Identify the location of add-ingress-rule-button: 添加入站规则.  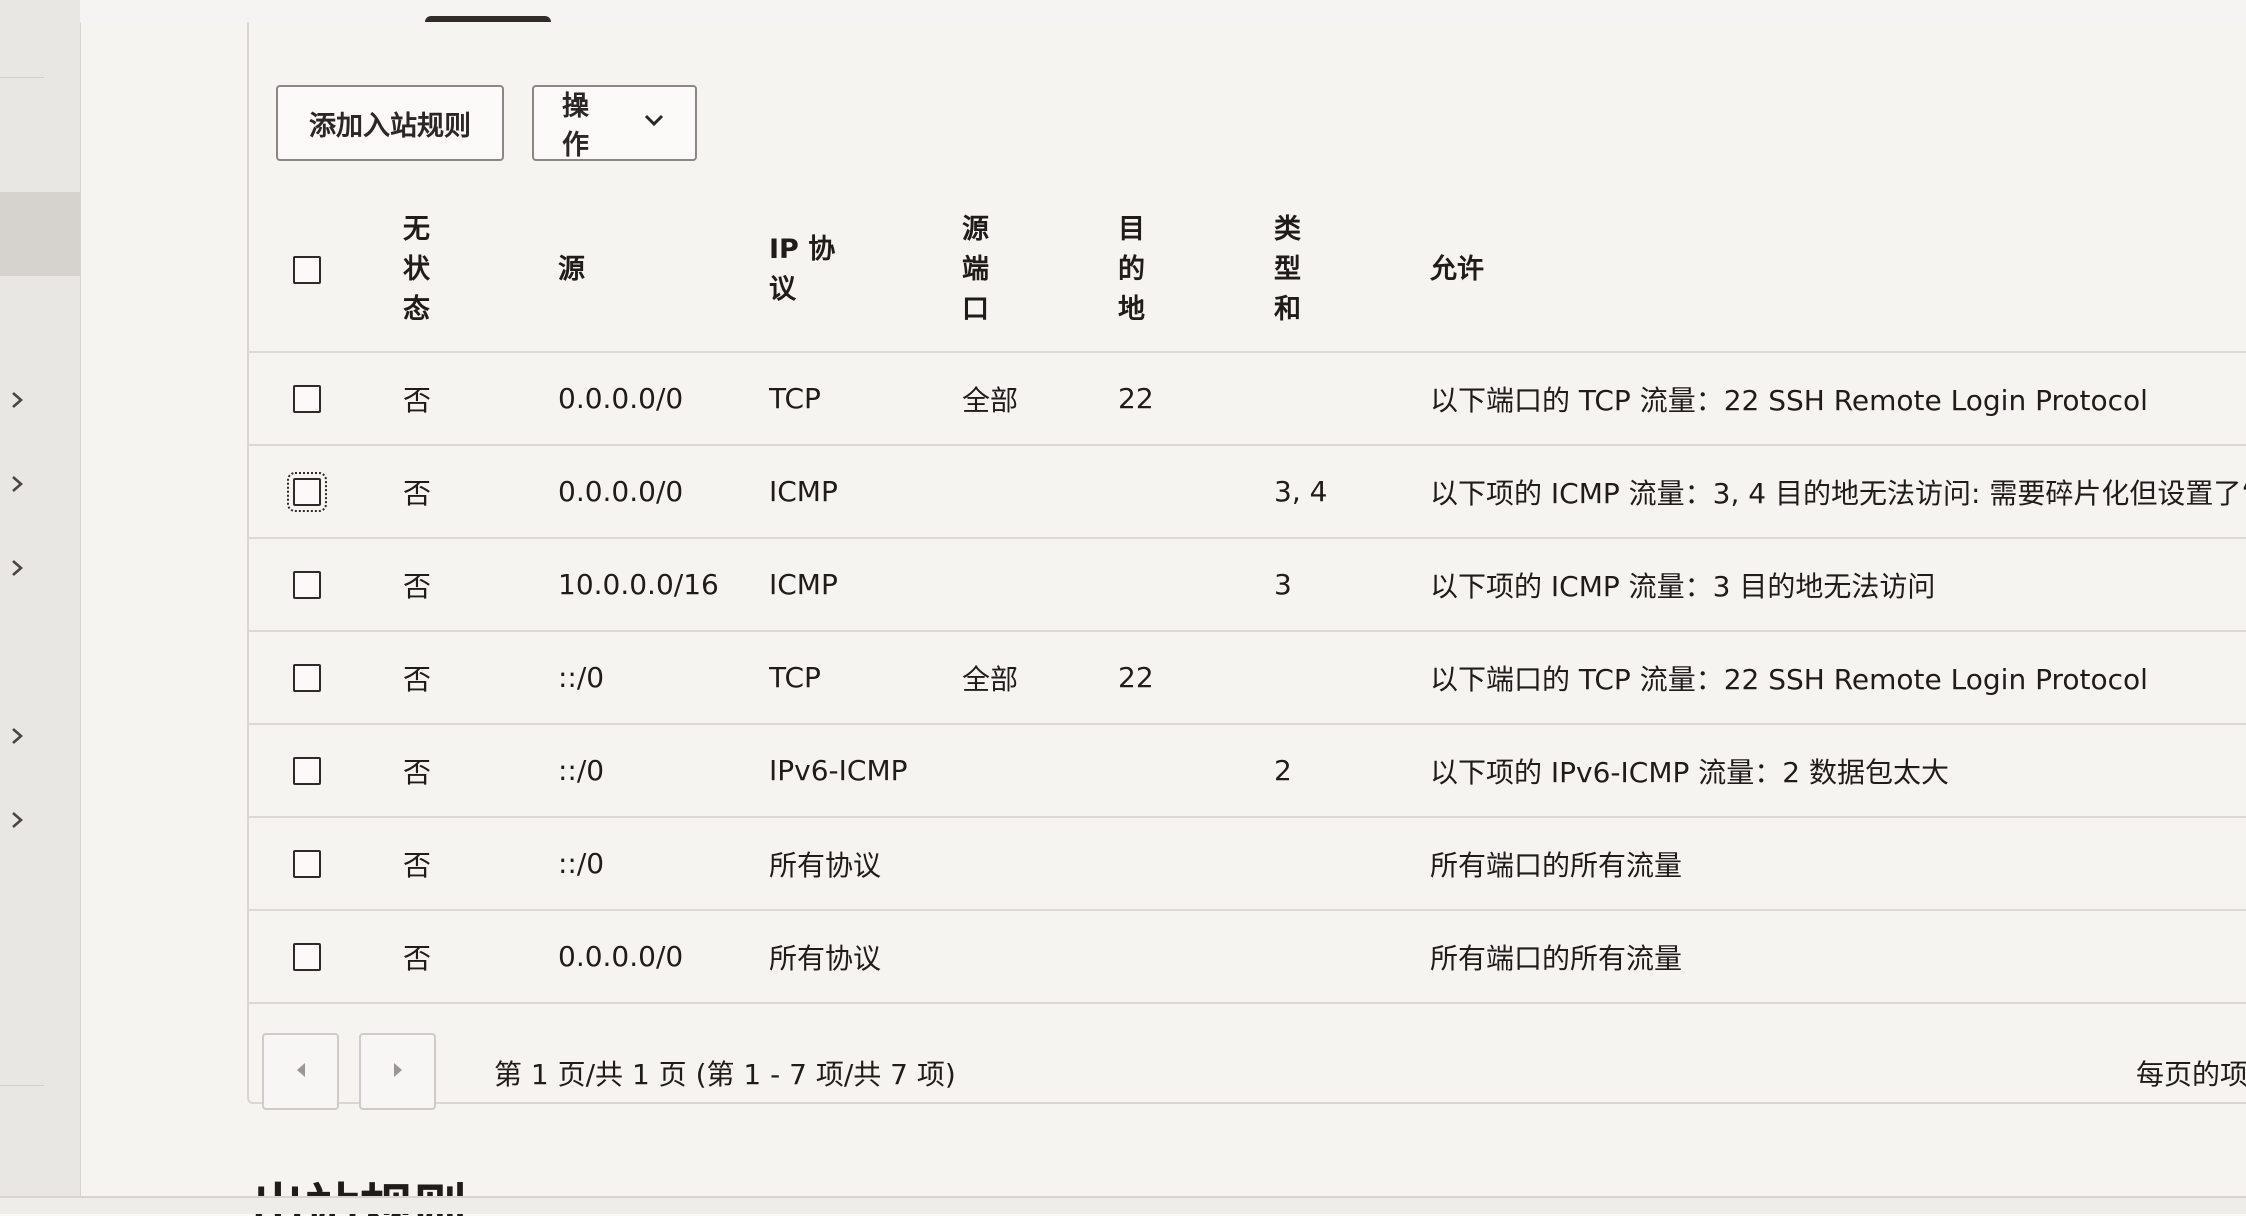
(390, 123).